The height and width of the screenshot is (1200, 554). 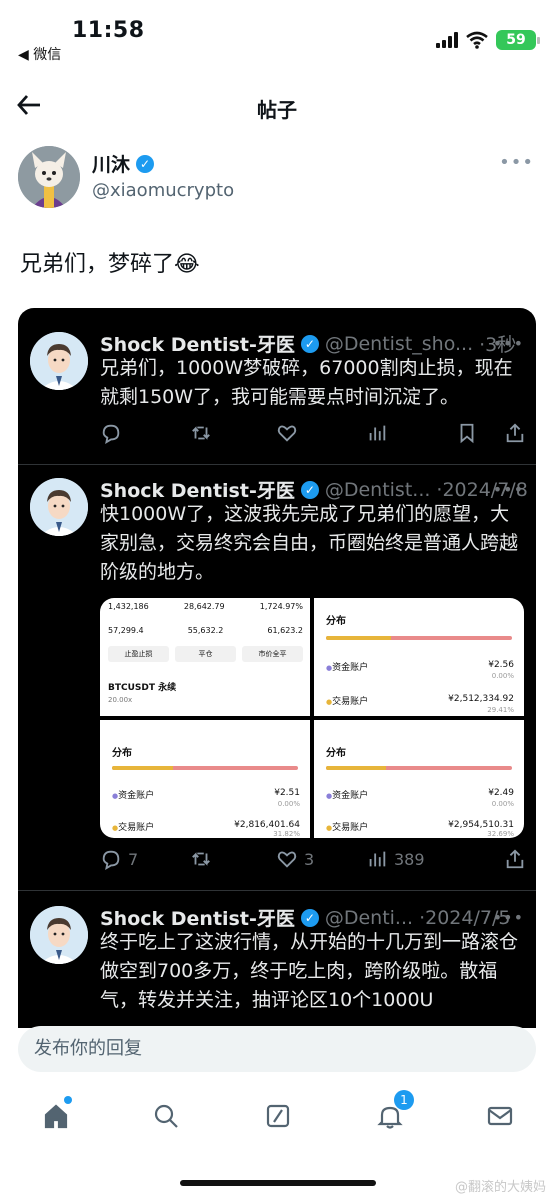 What do you see at coordinates (477, 40) in the screenshot?
I see `wifi-icon` at bounding box center [477, 40].